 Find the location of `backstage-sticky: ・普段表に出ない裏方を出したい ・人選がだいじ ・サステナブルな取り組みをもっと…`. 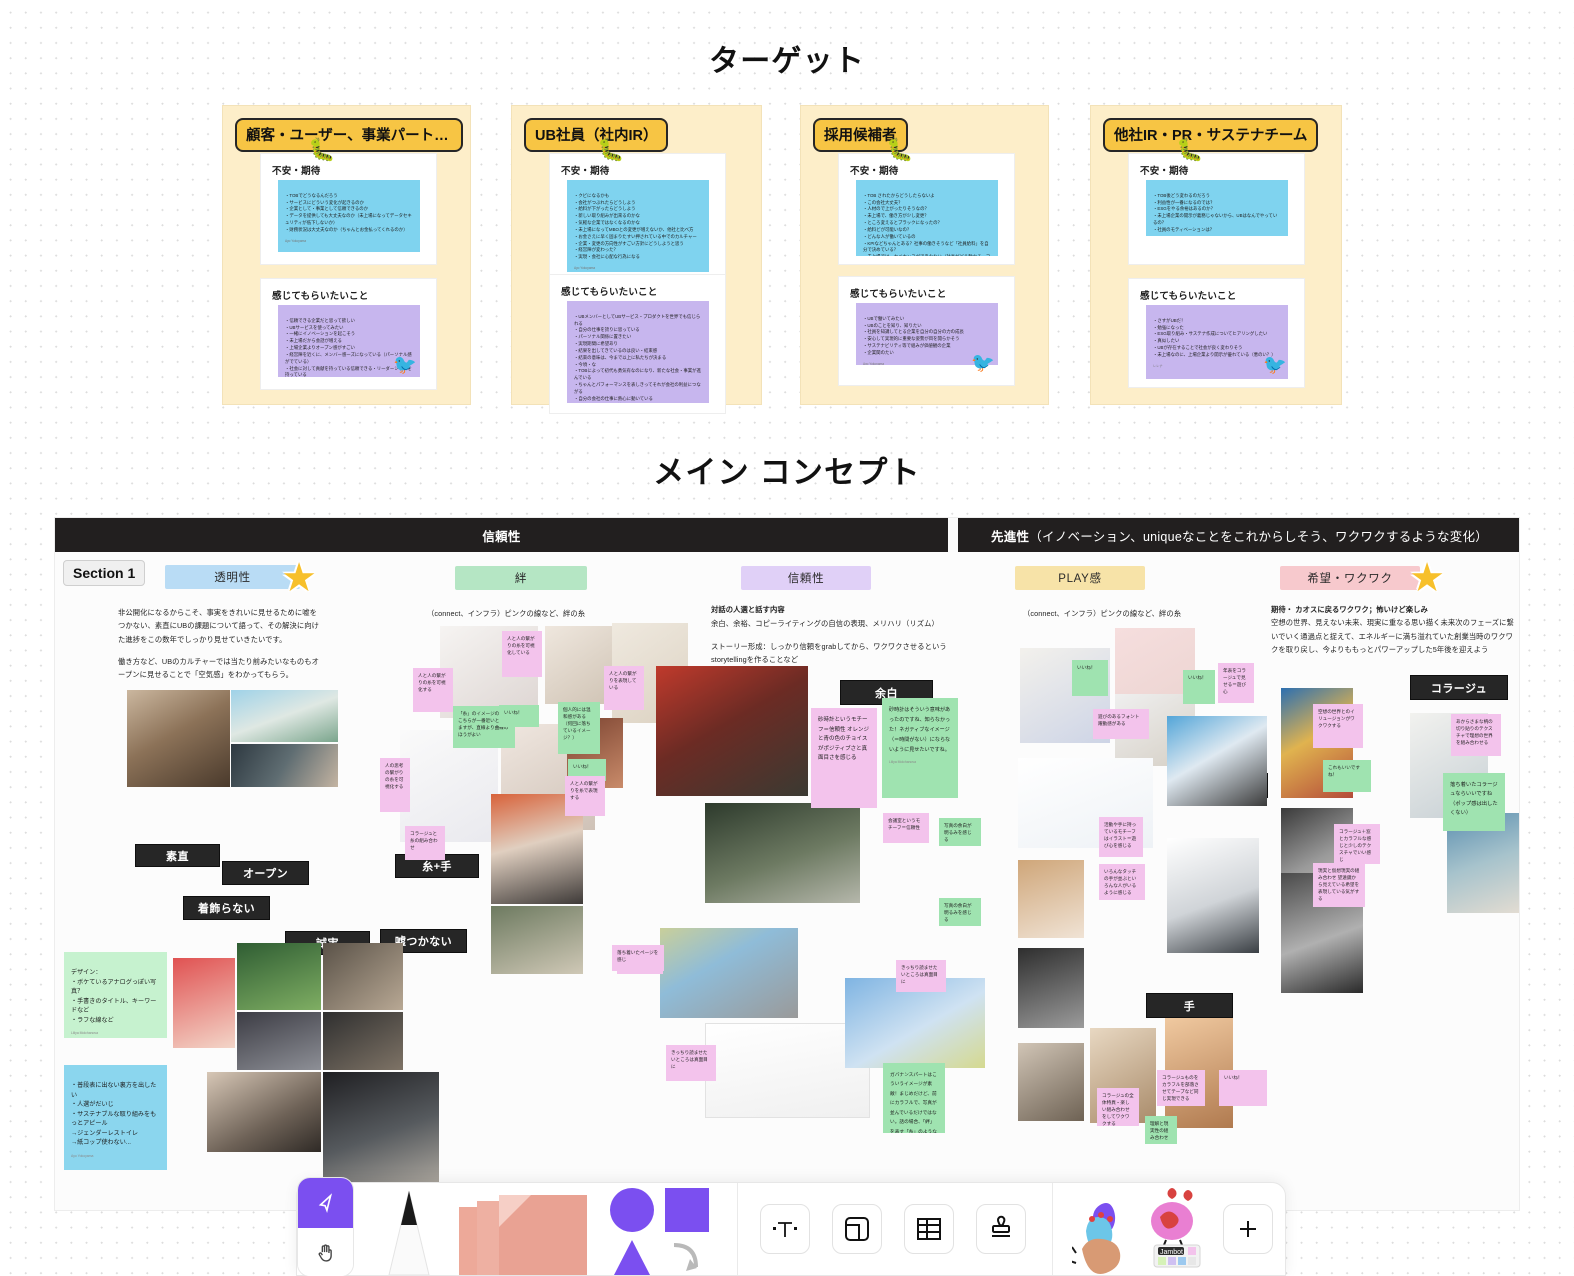

backstage-sticky: ・普段表に出ない裏方を出したい ・人選がだいじ ・サステナブルな取り組みをもっと… is located at coordinates (115, 1117).